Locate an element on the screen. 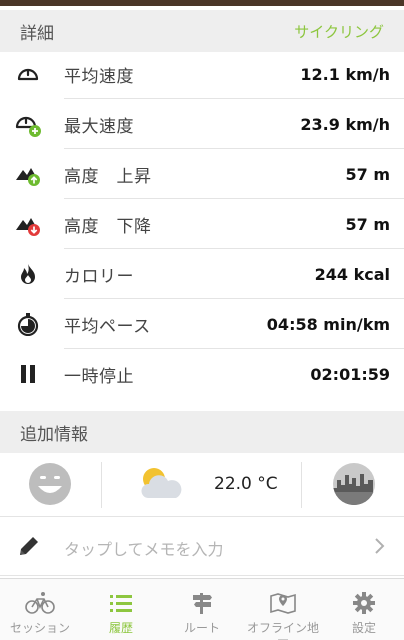 This screenshot has height=640, width=404. tab-settings: 設定 is located at coordinates (364, 609).